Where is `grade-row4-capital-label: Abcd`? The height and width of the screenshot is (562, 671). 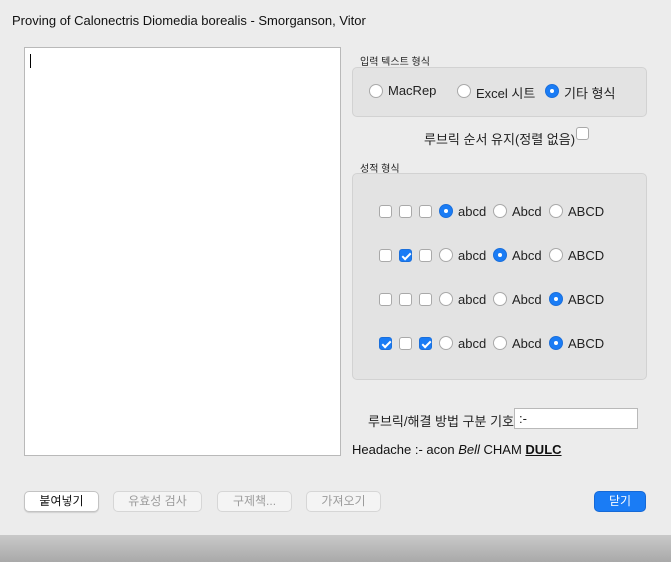
grade-row4-capital-label: Abcd is located at coordinates (527, 343).